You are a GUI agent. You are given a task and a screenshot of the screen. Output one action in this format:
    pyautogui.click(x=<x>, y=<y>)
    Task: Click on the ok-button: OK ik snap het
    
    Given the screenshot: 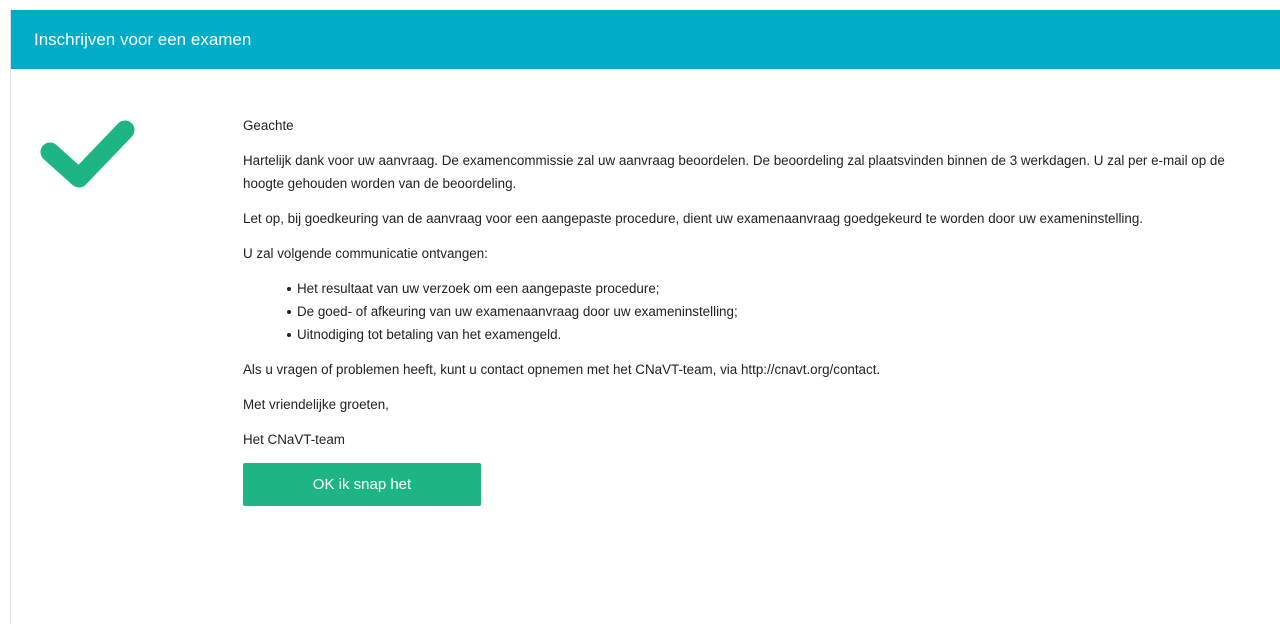 What is the action you would take?
    pyautogui.click(x=362, y=484)
    